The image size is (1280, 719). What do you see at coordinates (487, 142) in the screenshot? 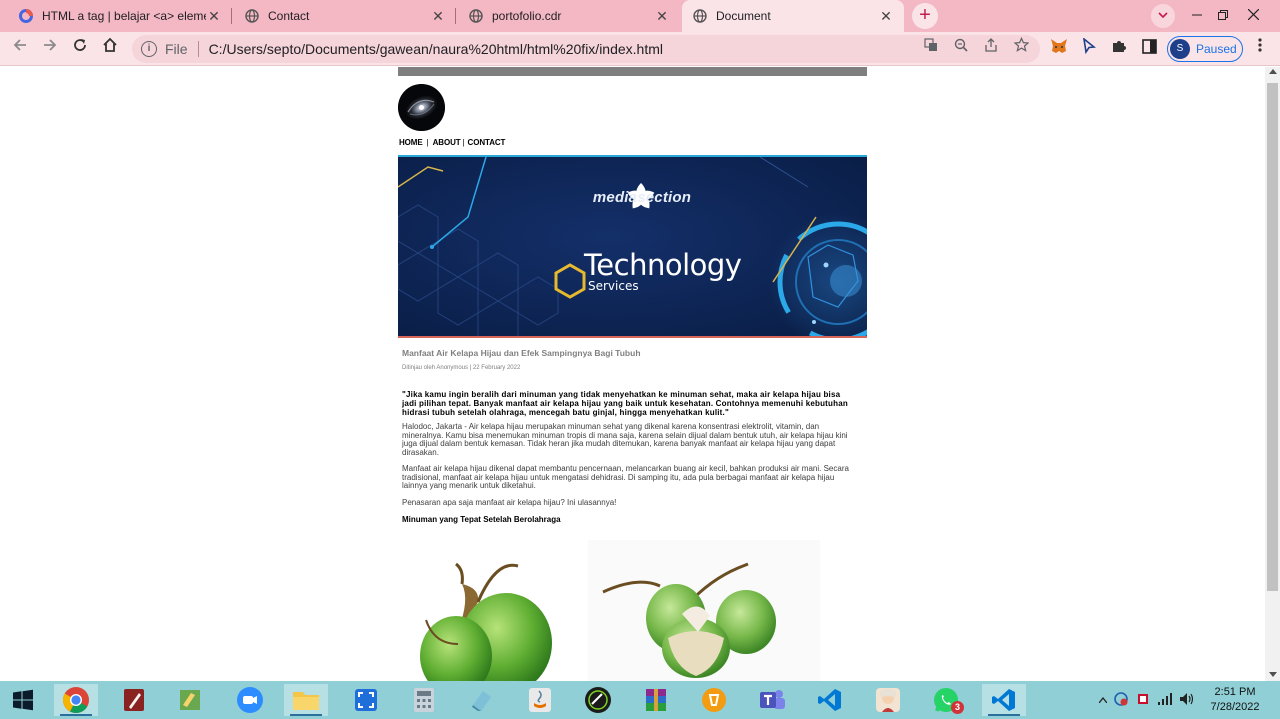
I see `nav-contact-link: CONTACT` at bounding box center [487, 142].